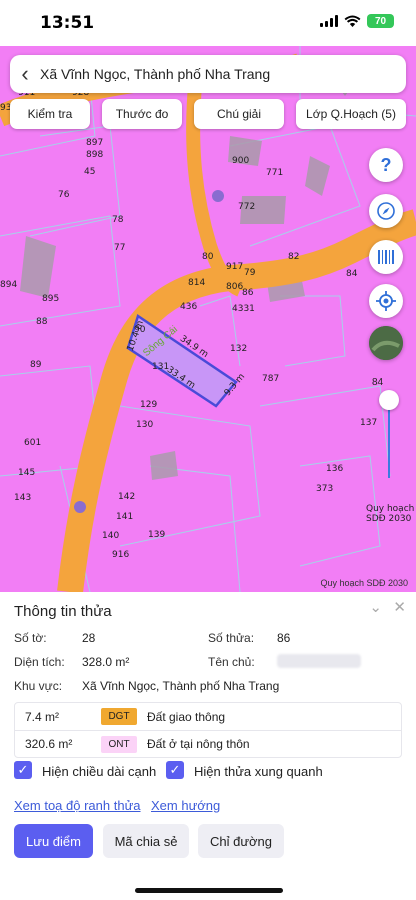 The image size is (416, 900). What do you see at coordinates (386, 343) in the screenshot?
I see `satellite-layer-icon` at bounding box center [386, 343].